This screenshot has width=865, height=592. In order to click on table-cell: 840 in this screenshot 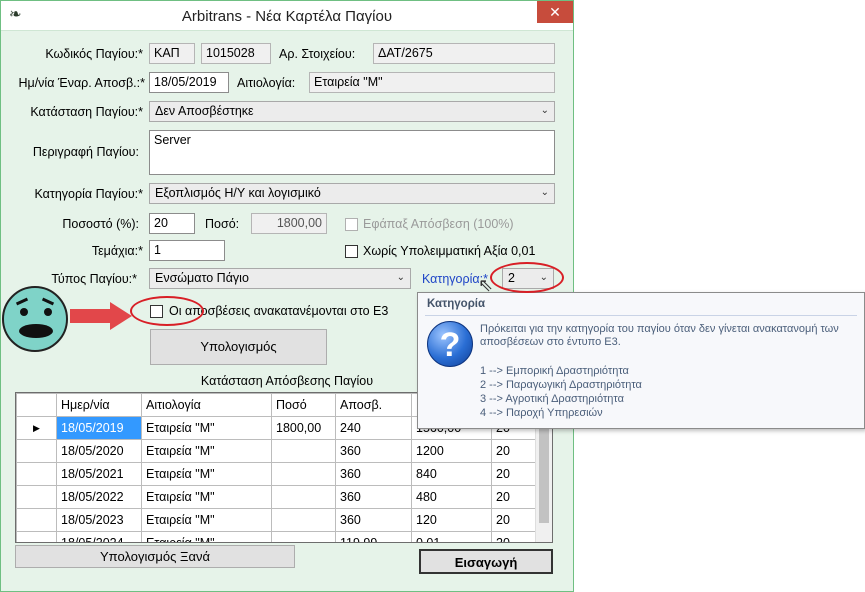, I will do `click(451, 474)`.